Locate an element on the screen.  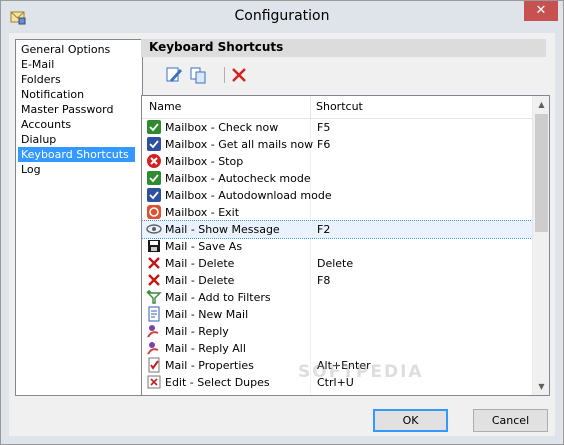
nav-item-notification: Notification is located at coordinates (76, 94).